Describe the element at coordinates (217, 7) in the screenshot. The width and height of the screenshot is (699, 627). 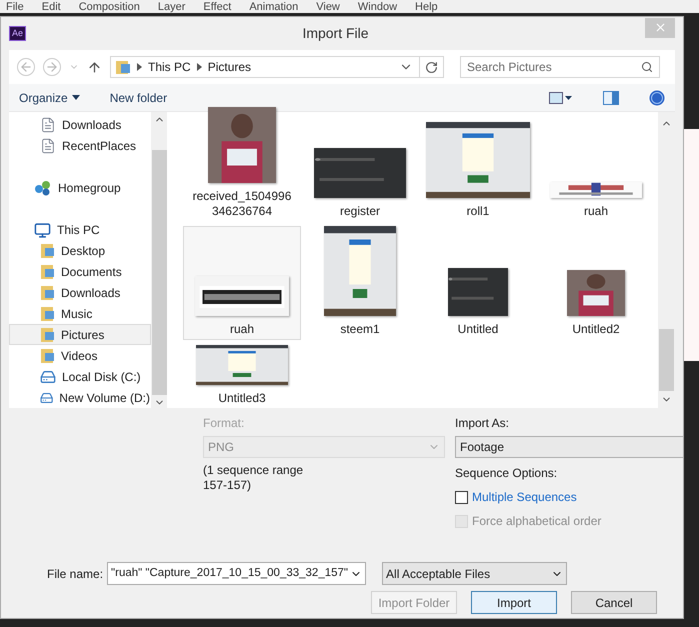
I see `menu-item: Effect` at that location.